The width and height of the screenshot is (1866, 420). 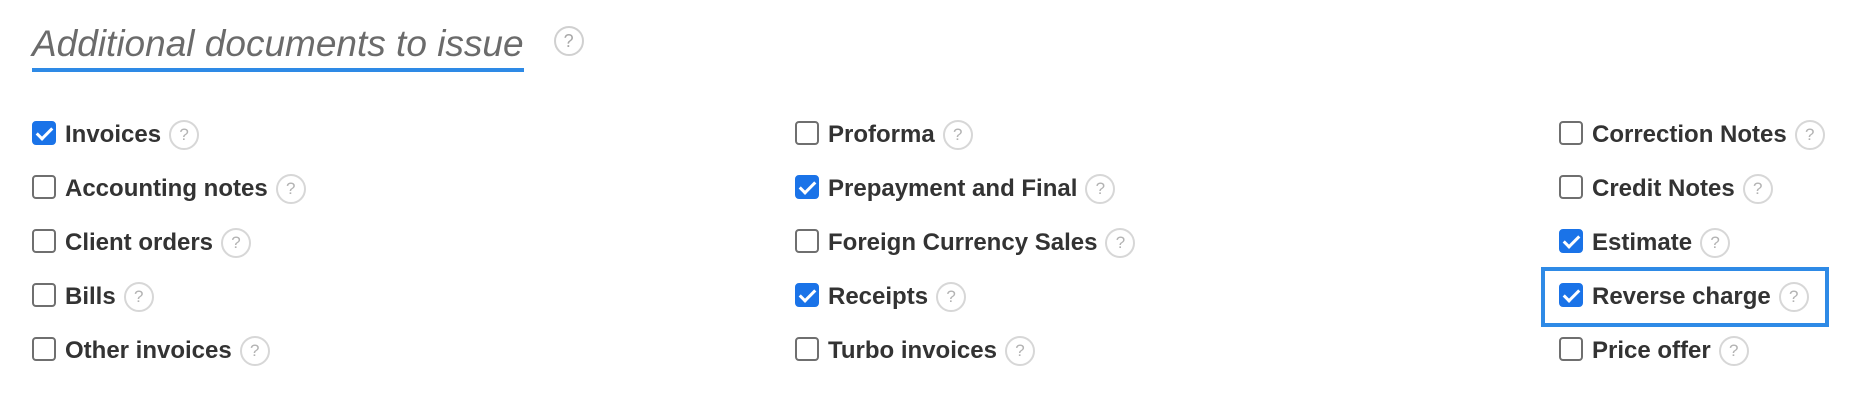 I want to click on option-label-correction-notes: Correction Notes, so click(x=1689, y=135).